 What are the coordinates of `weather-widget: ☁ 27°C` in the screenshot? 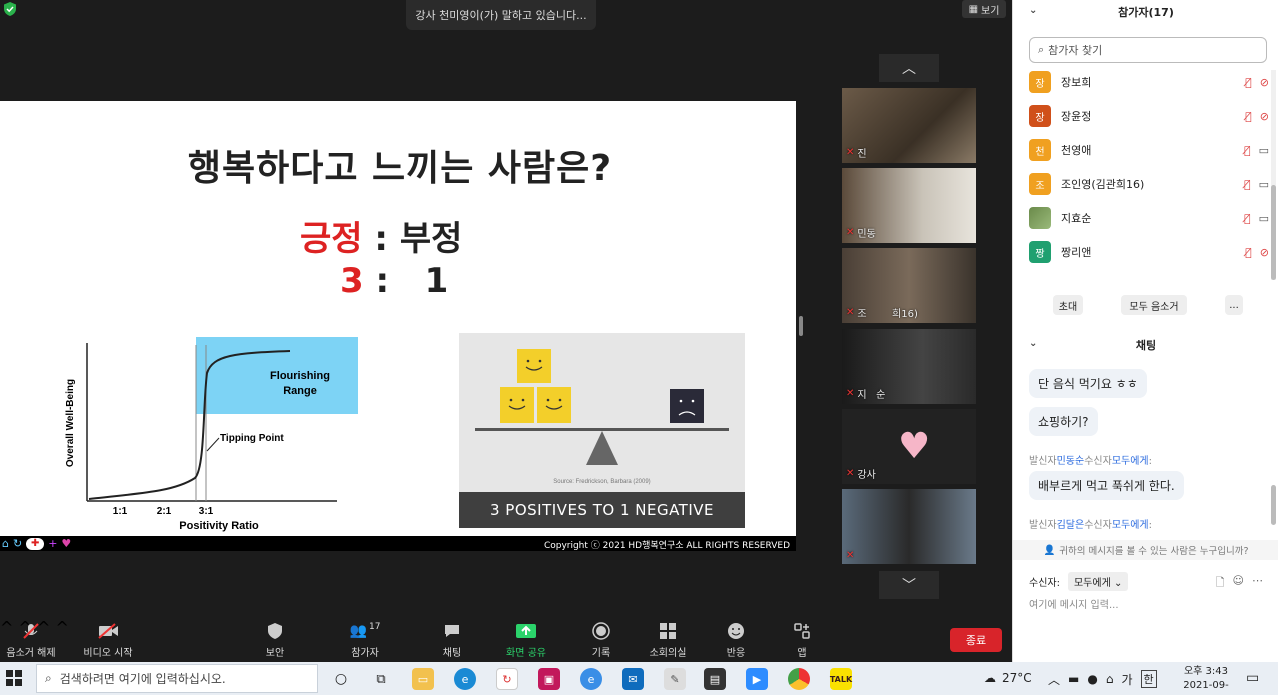 It's located at (1008, 678).